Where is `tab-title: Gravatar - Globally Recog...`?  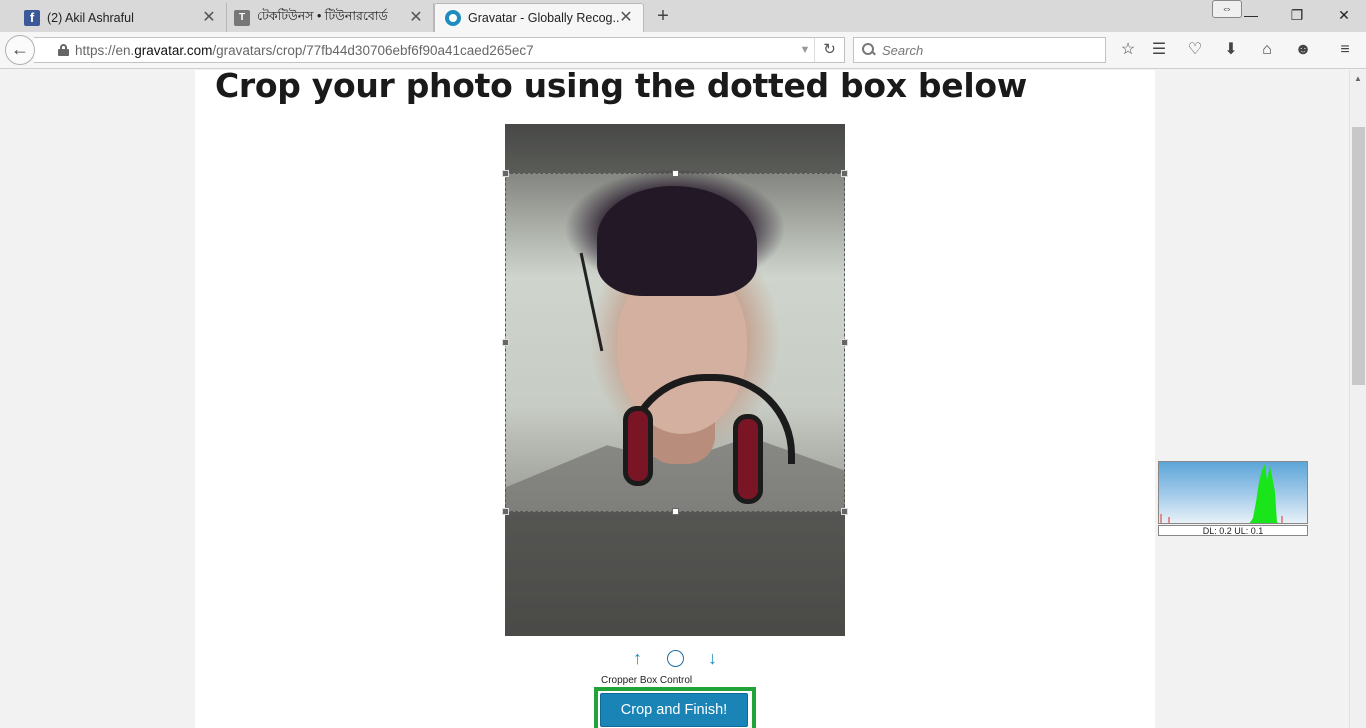
tab-title: Gravatar - Globally Recog... is located at coordinates (543, 18).